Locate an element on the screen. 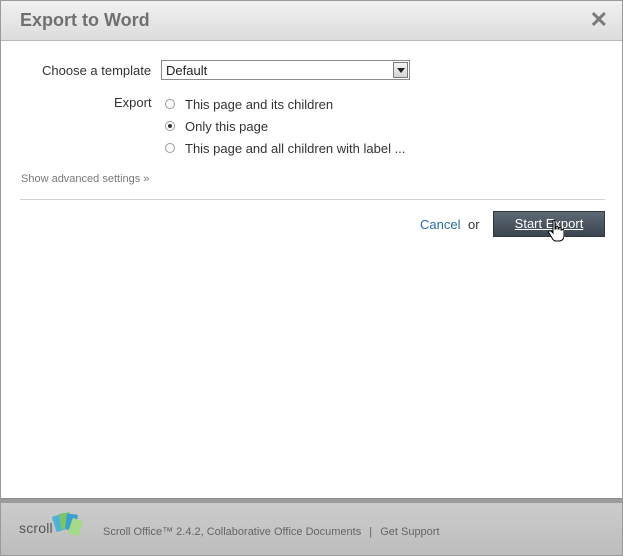 The image size is (623, 556). export-label: Export is located at coordinates (133, 102).